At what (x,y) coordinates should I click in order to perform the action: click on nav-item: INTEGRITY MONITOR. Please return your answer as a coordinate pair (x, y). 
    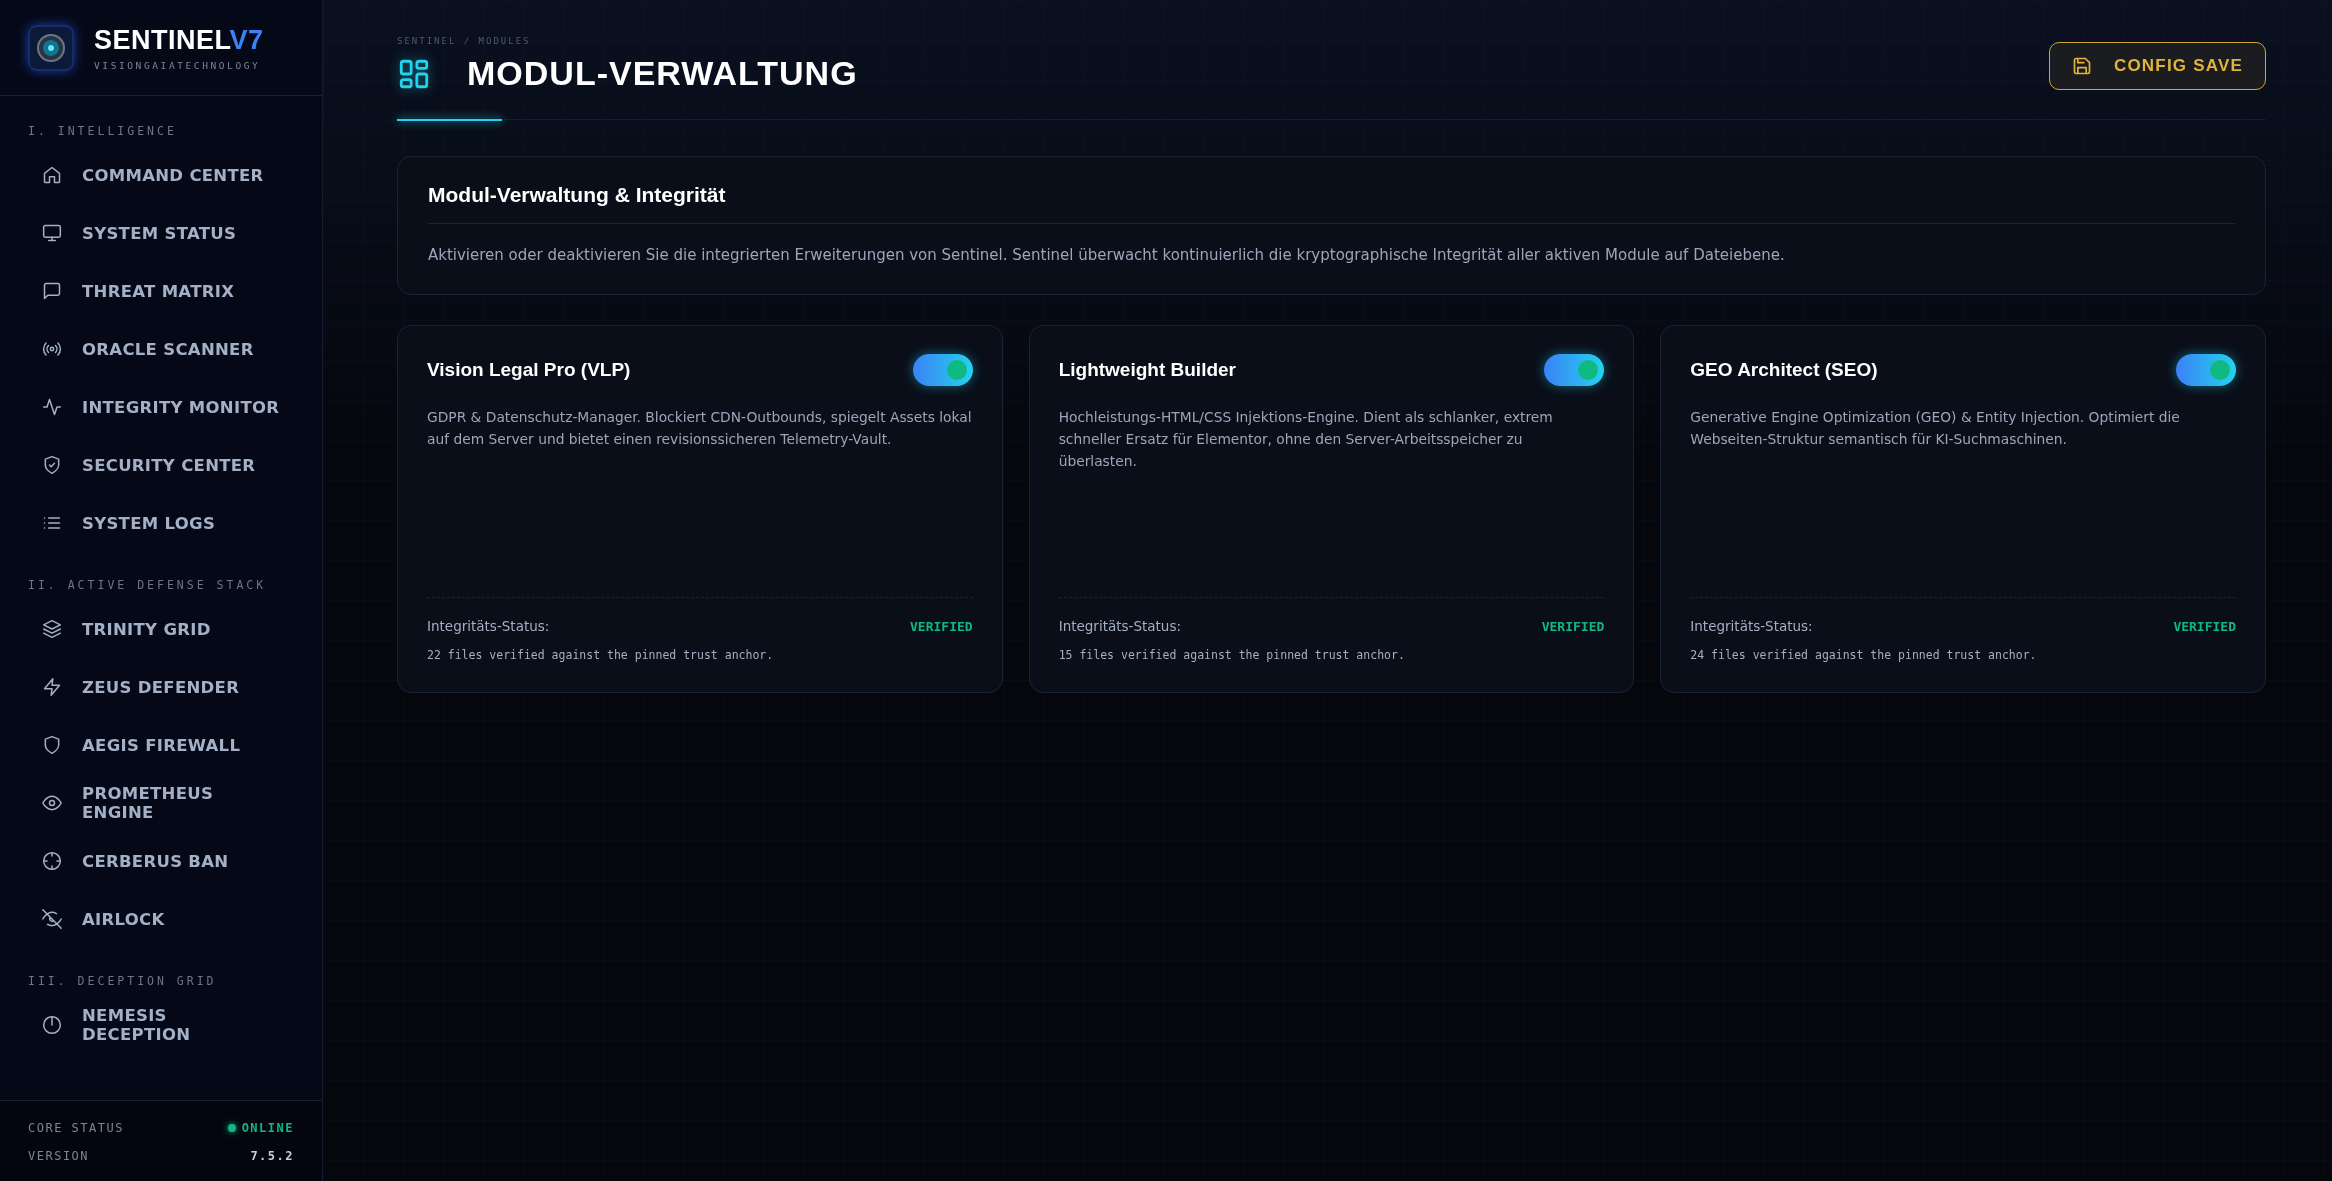
    Looking at the image, I should click on (161, 407).